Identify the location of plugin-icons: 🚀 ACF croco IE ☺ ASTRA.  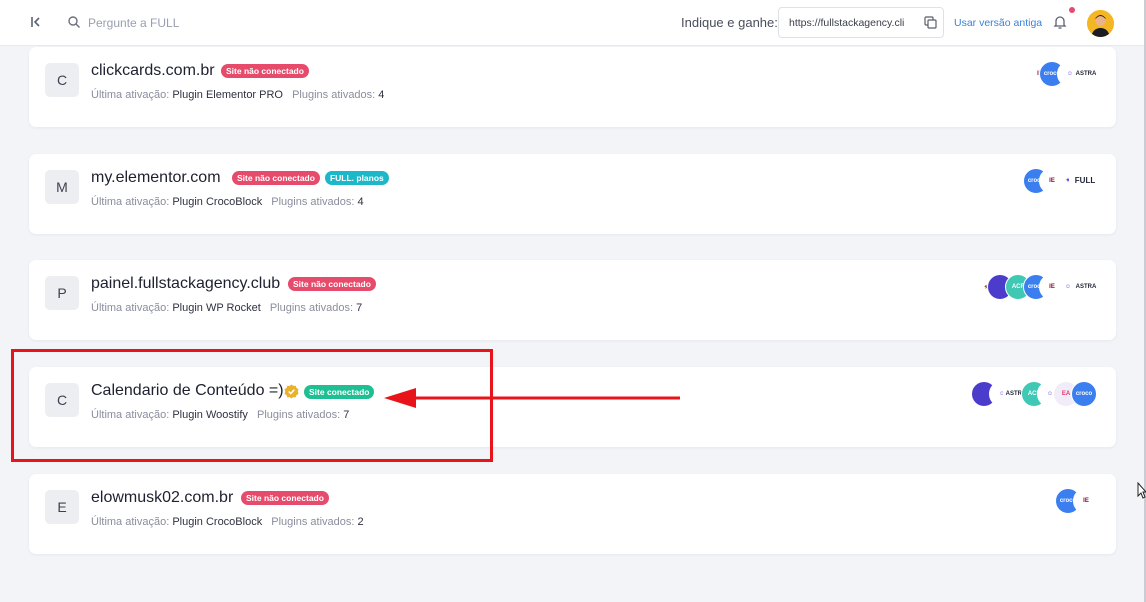
(1037, 287).